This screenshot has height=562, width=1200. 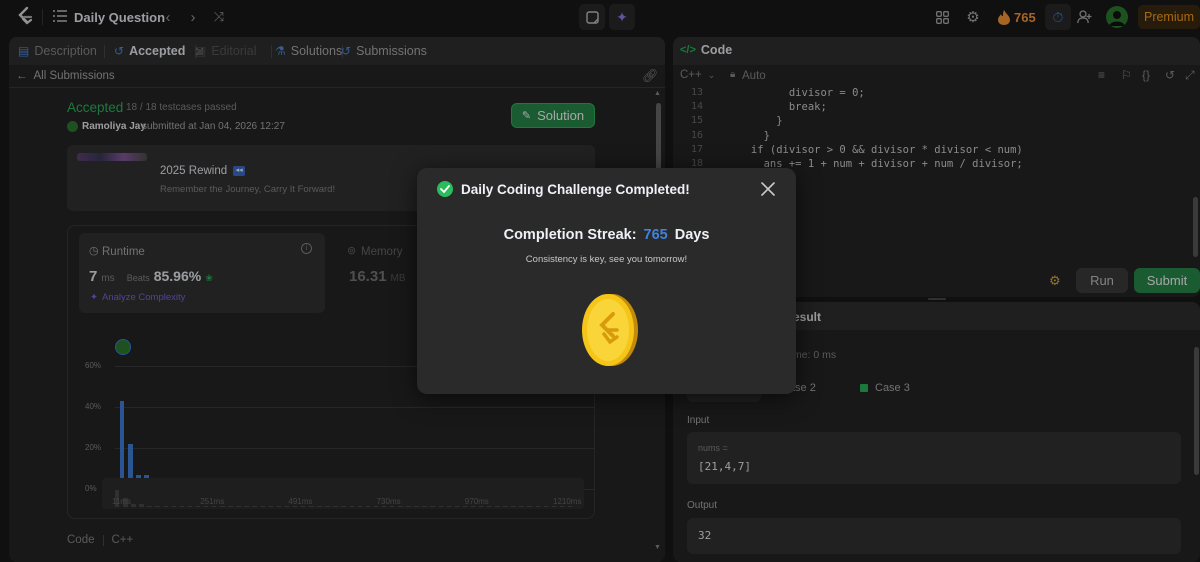 What do you see at coordinates (610, 330) in the screenshot?
I see `gold-coin-icon` at bounding box center [610, 330].